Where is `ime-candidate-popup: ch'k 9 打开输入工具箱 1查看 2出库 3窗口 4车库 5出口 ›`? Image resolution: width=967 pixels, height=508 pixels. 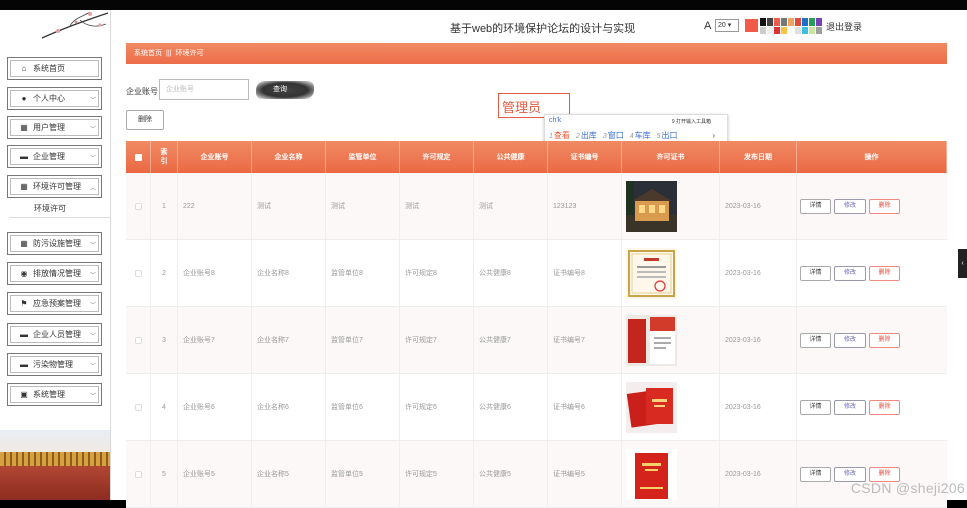
ime-candidate-popup: ch'k 9 打开输入工具箱 1查看 2出库 3窗口 4车库 5出口 › is located at coordinates (636, 128).